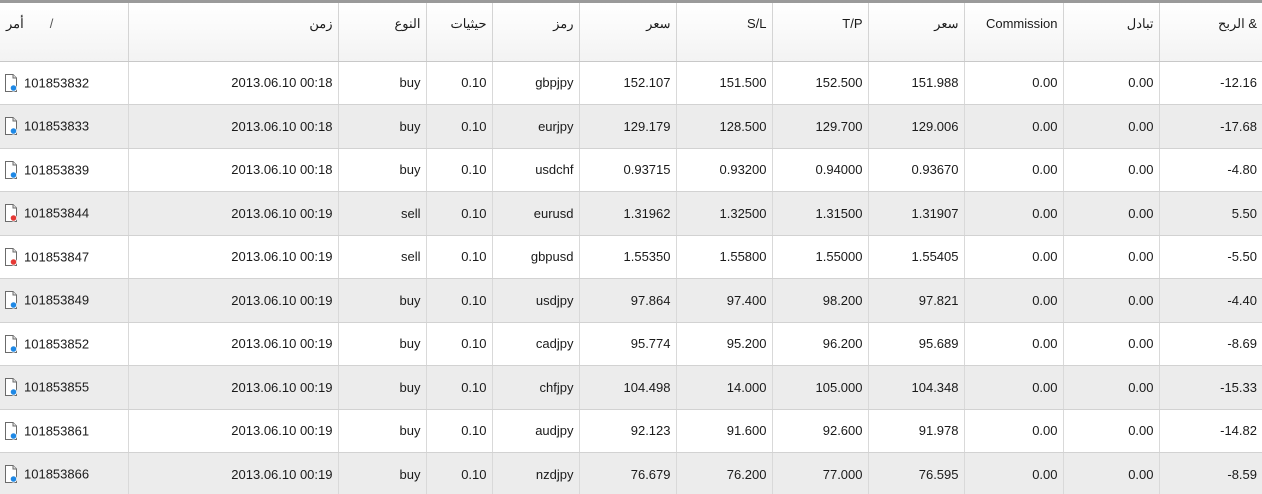  What do you see at coordinates (724, 344) in the screenshot?
I see `cell-sl: 95.200` at bounding box center [724, 344].